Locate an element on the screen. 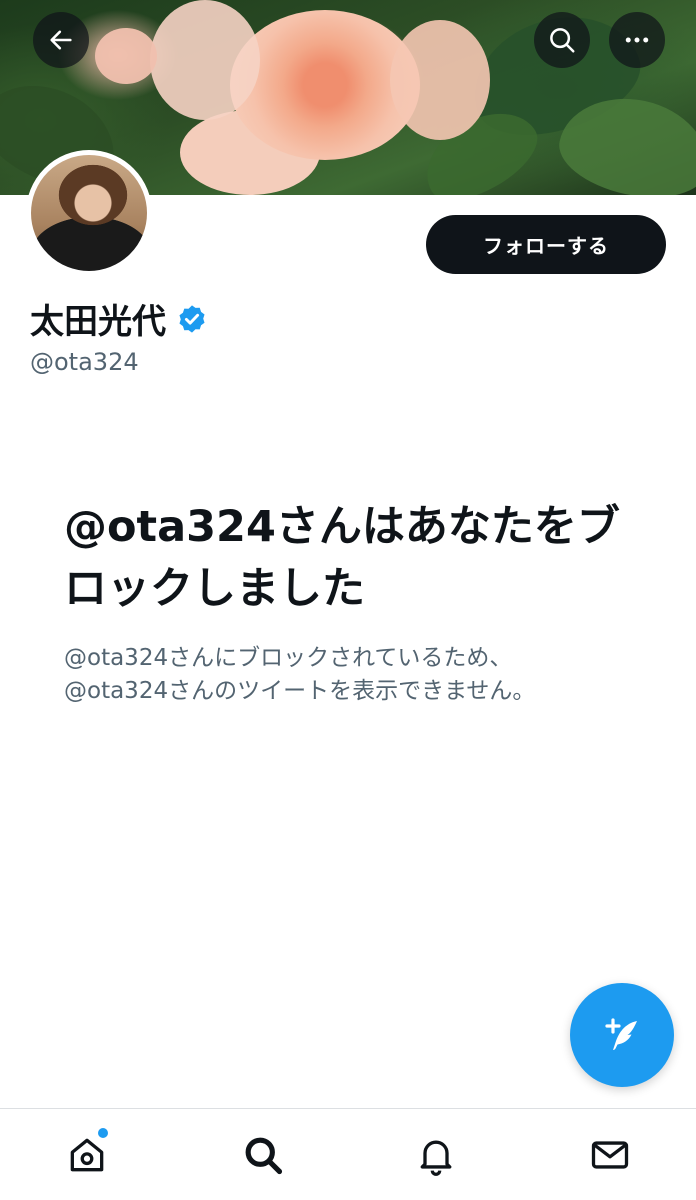 The image size is (696, 1200). envelope-icon is located at coordinates (610, 1155).